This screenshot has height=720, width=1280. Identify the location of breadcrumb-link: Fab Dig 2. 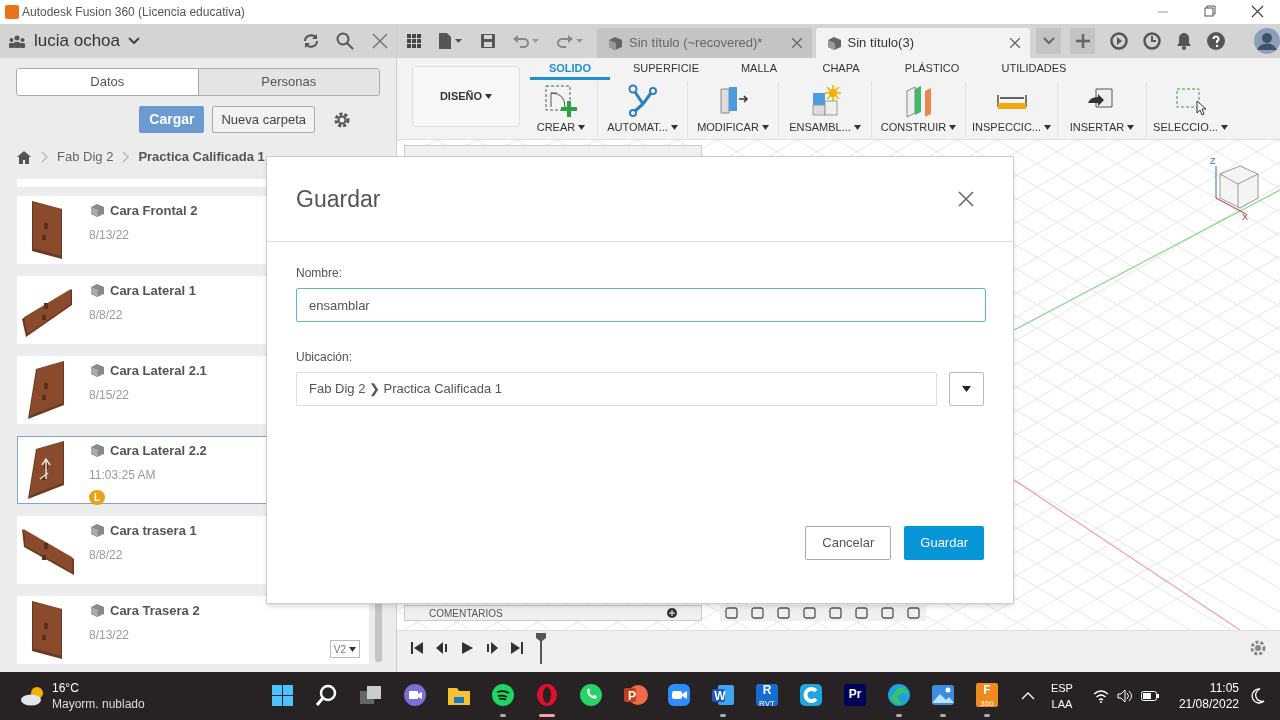
(85, 157).